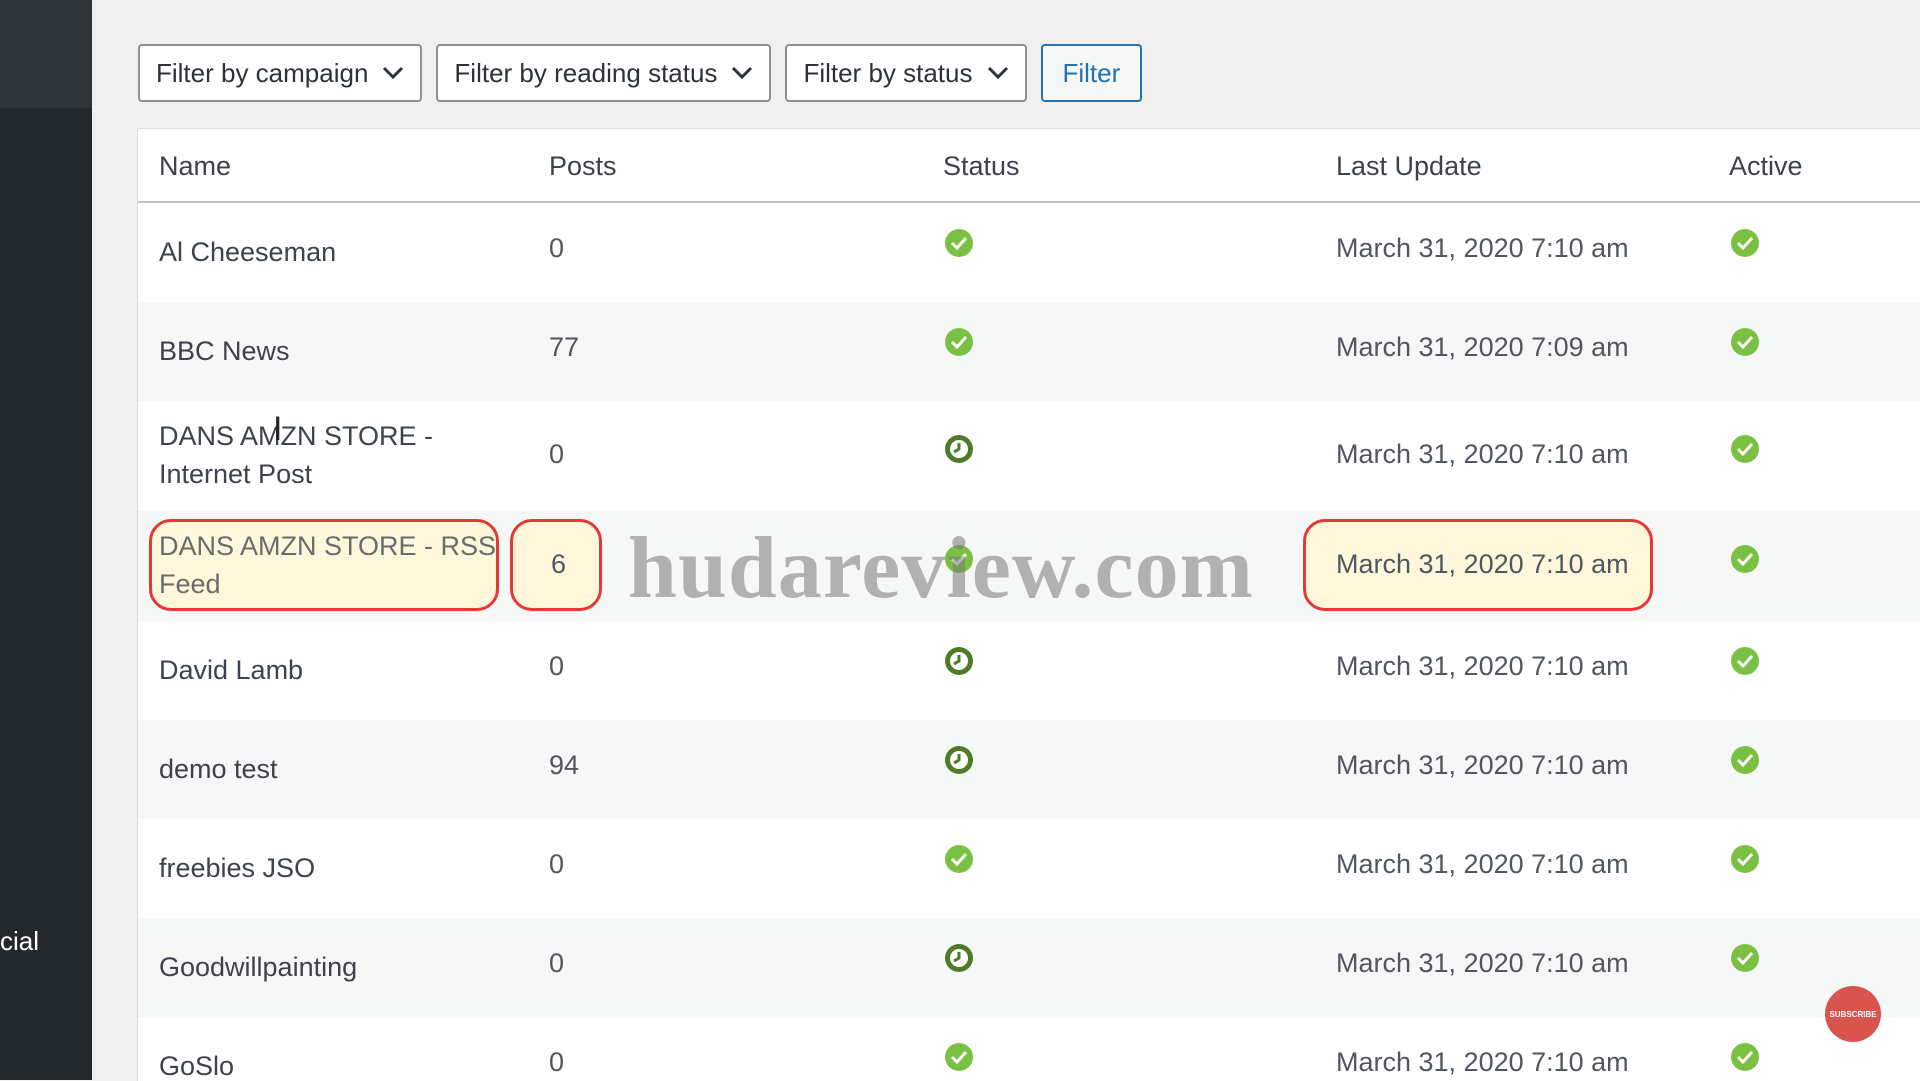 The image size is (1920, 1081). What do you see at coordinates (888, 72) in the screenshot?
I see `filter-status-label: Filter by status` at bounding box center [888, 72].